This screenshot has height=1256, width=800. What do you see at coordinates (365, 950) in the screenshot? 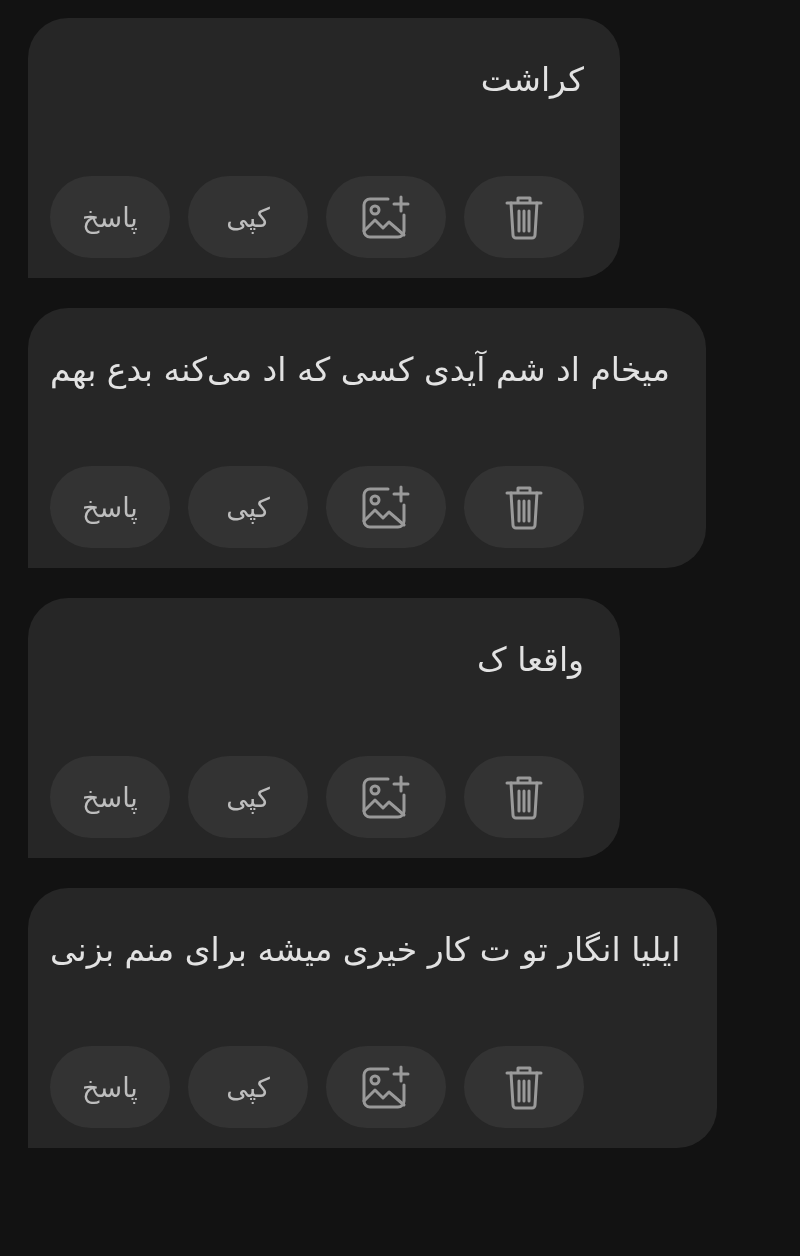
I see `message-text: ایلیا انگار تو ت کار خیری میشه برای منم بزنی` at bounding box center [365, 950].